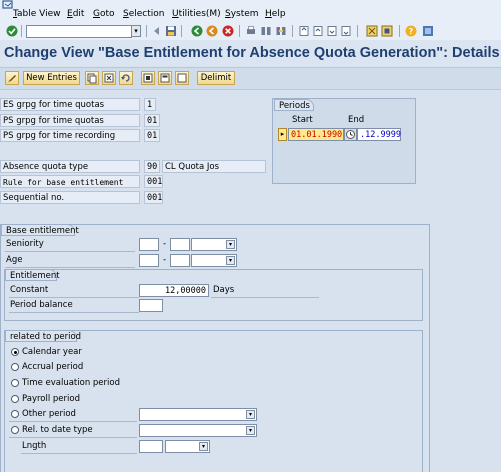 The width and height of the screenshot is (501, 472). What do you see at coordinates (70, 181) in the screenshot?
I see `rule-label: Rule for base entitlement` at bounding box center [70, 181].